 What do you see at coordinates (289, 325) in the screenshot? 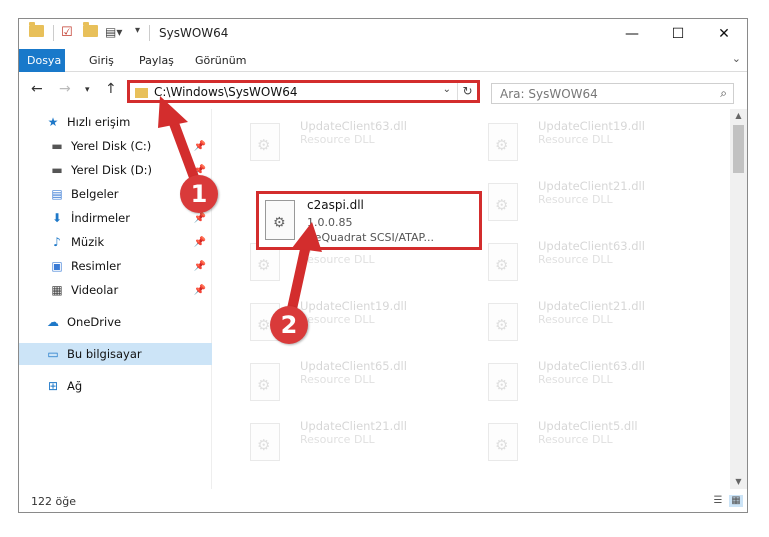
I see `annotation-badge-2: 2` at bounding box center [289, 325].